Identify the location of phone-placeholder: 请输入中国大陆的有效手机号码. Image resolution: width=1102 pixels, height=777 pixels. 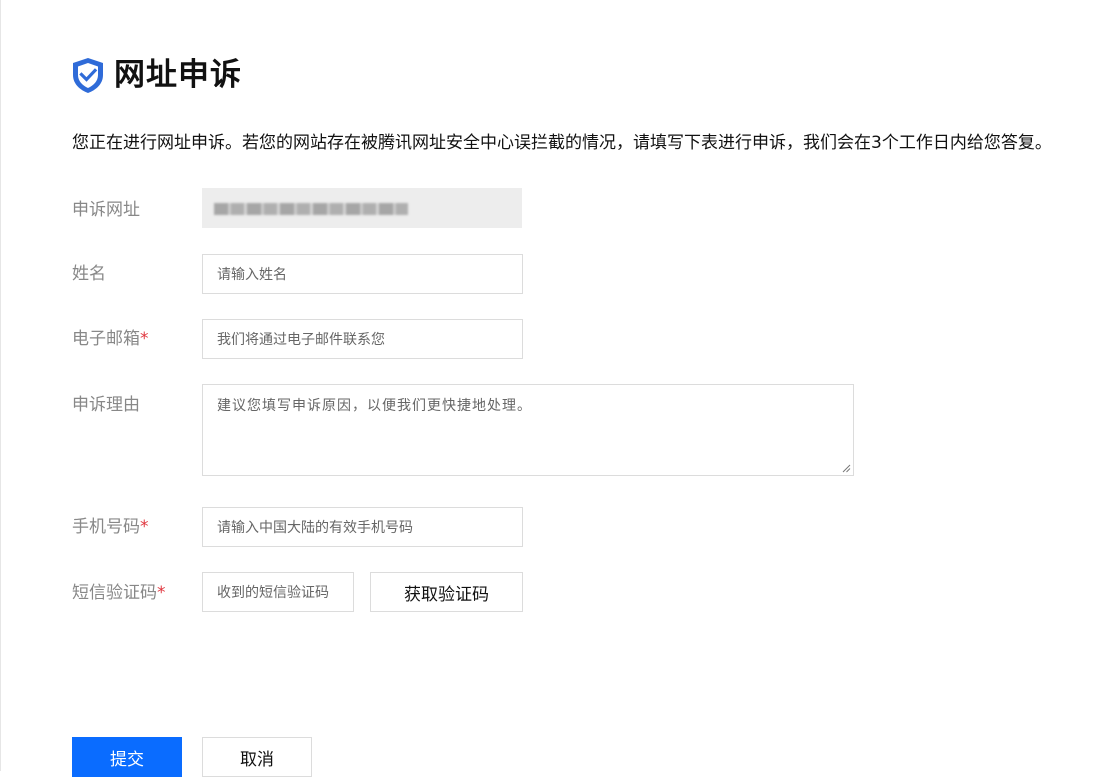
(315, 528).